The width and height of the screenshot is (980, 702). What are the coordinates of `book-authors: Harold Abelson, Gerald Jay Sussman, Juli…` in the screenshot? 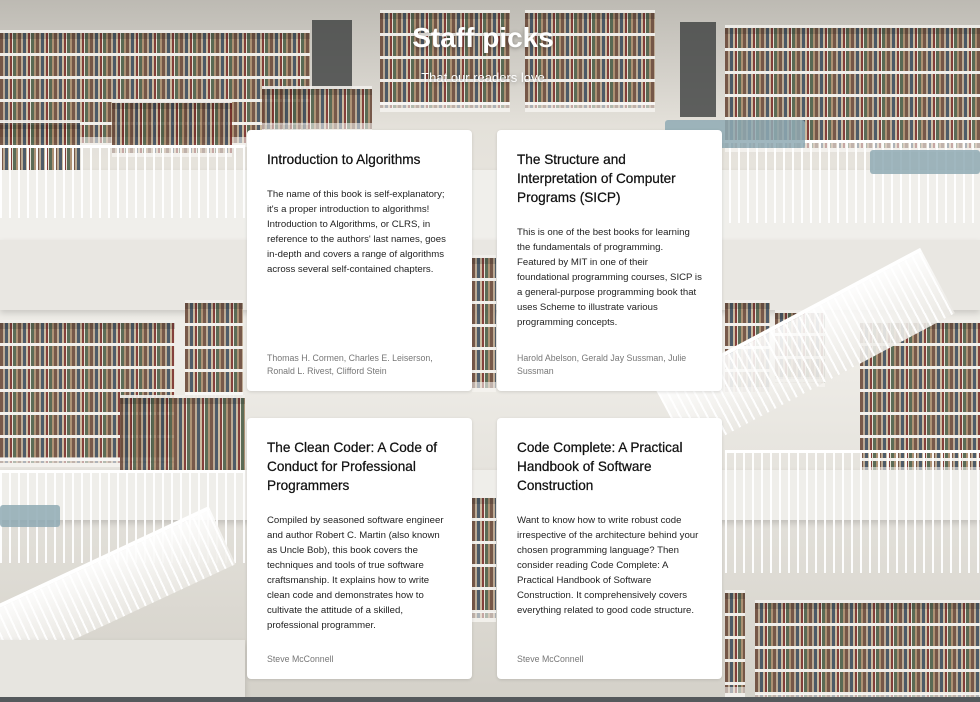 It's located at (602, 364).